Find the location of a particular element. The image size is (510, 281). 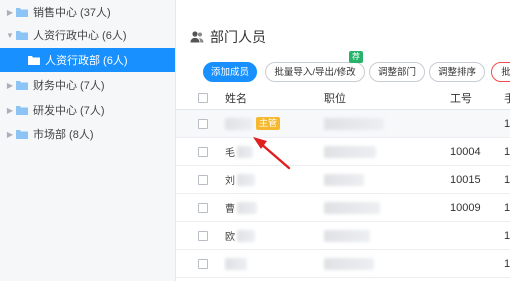

tree-item-sales: ▶ 销售中心 (37人) is located at coordinates (87, 12).